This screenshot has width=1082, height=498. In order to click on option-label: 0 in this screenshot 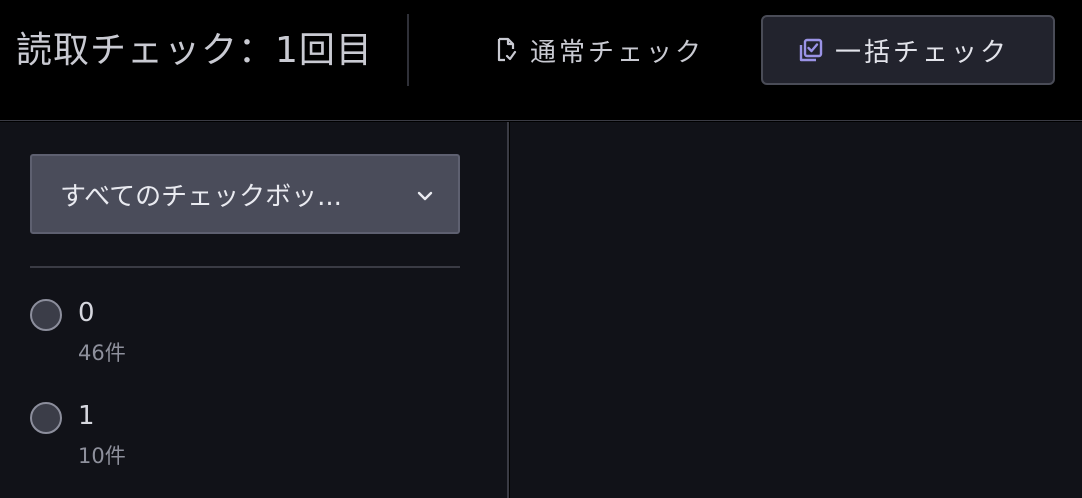, I will do `click(86, 313)`.